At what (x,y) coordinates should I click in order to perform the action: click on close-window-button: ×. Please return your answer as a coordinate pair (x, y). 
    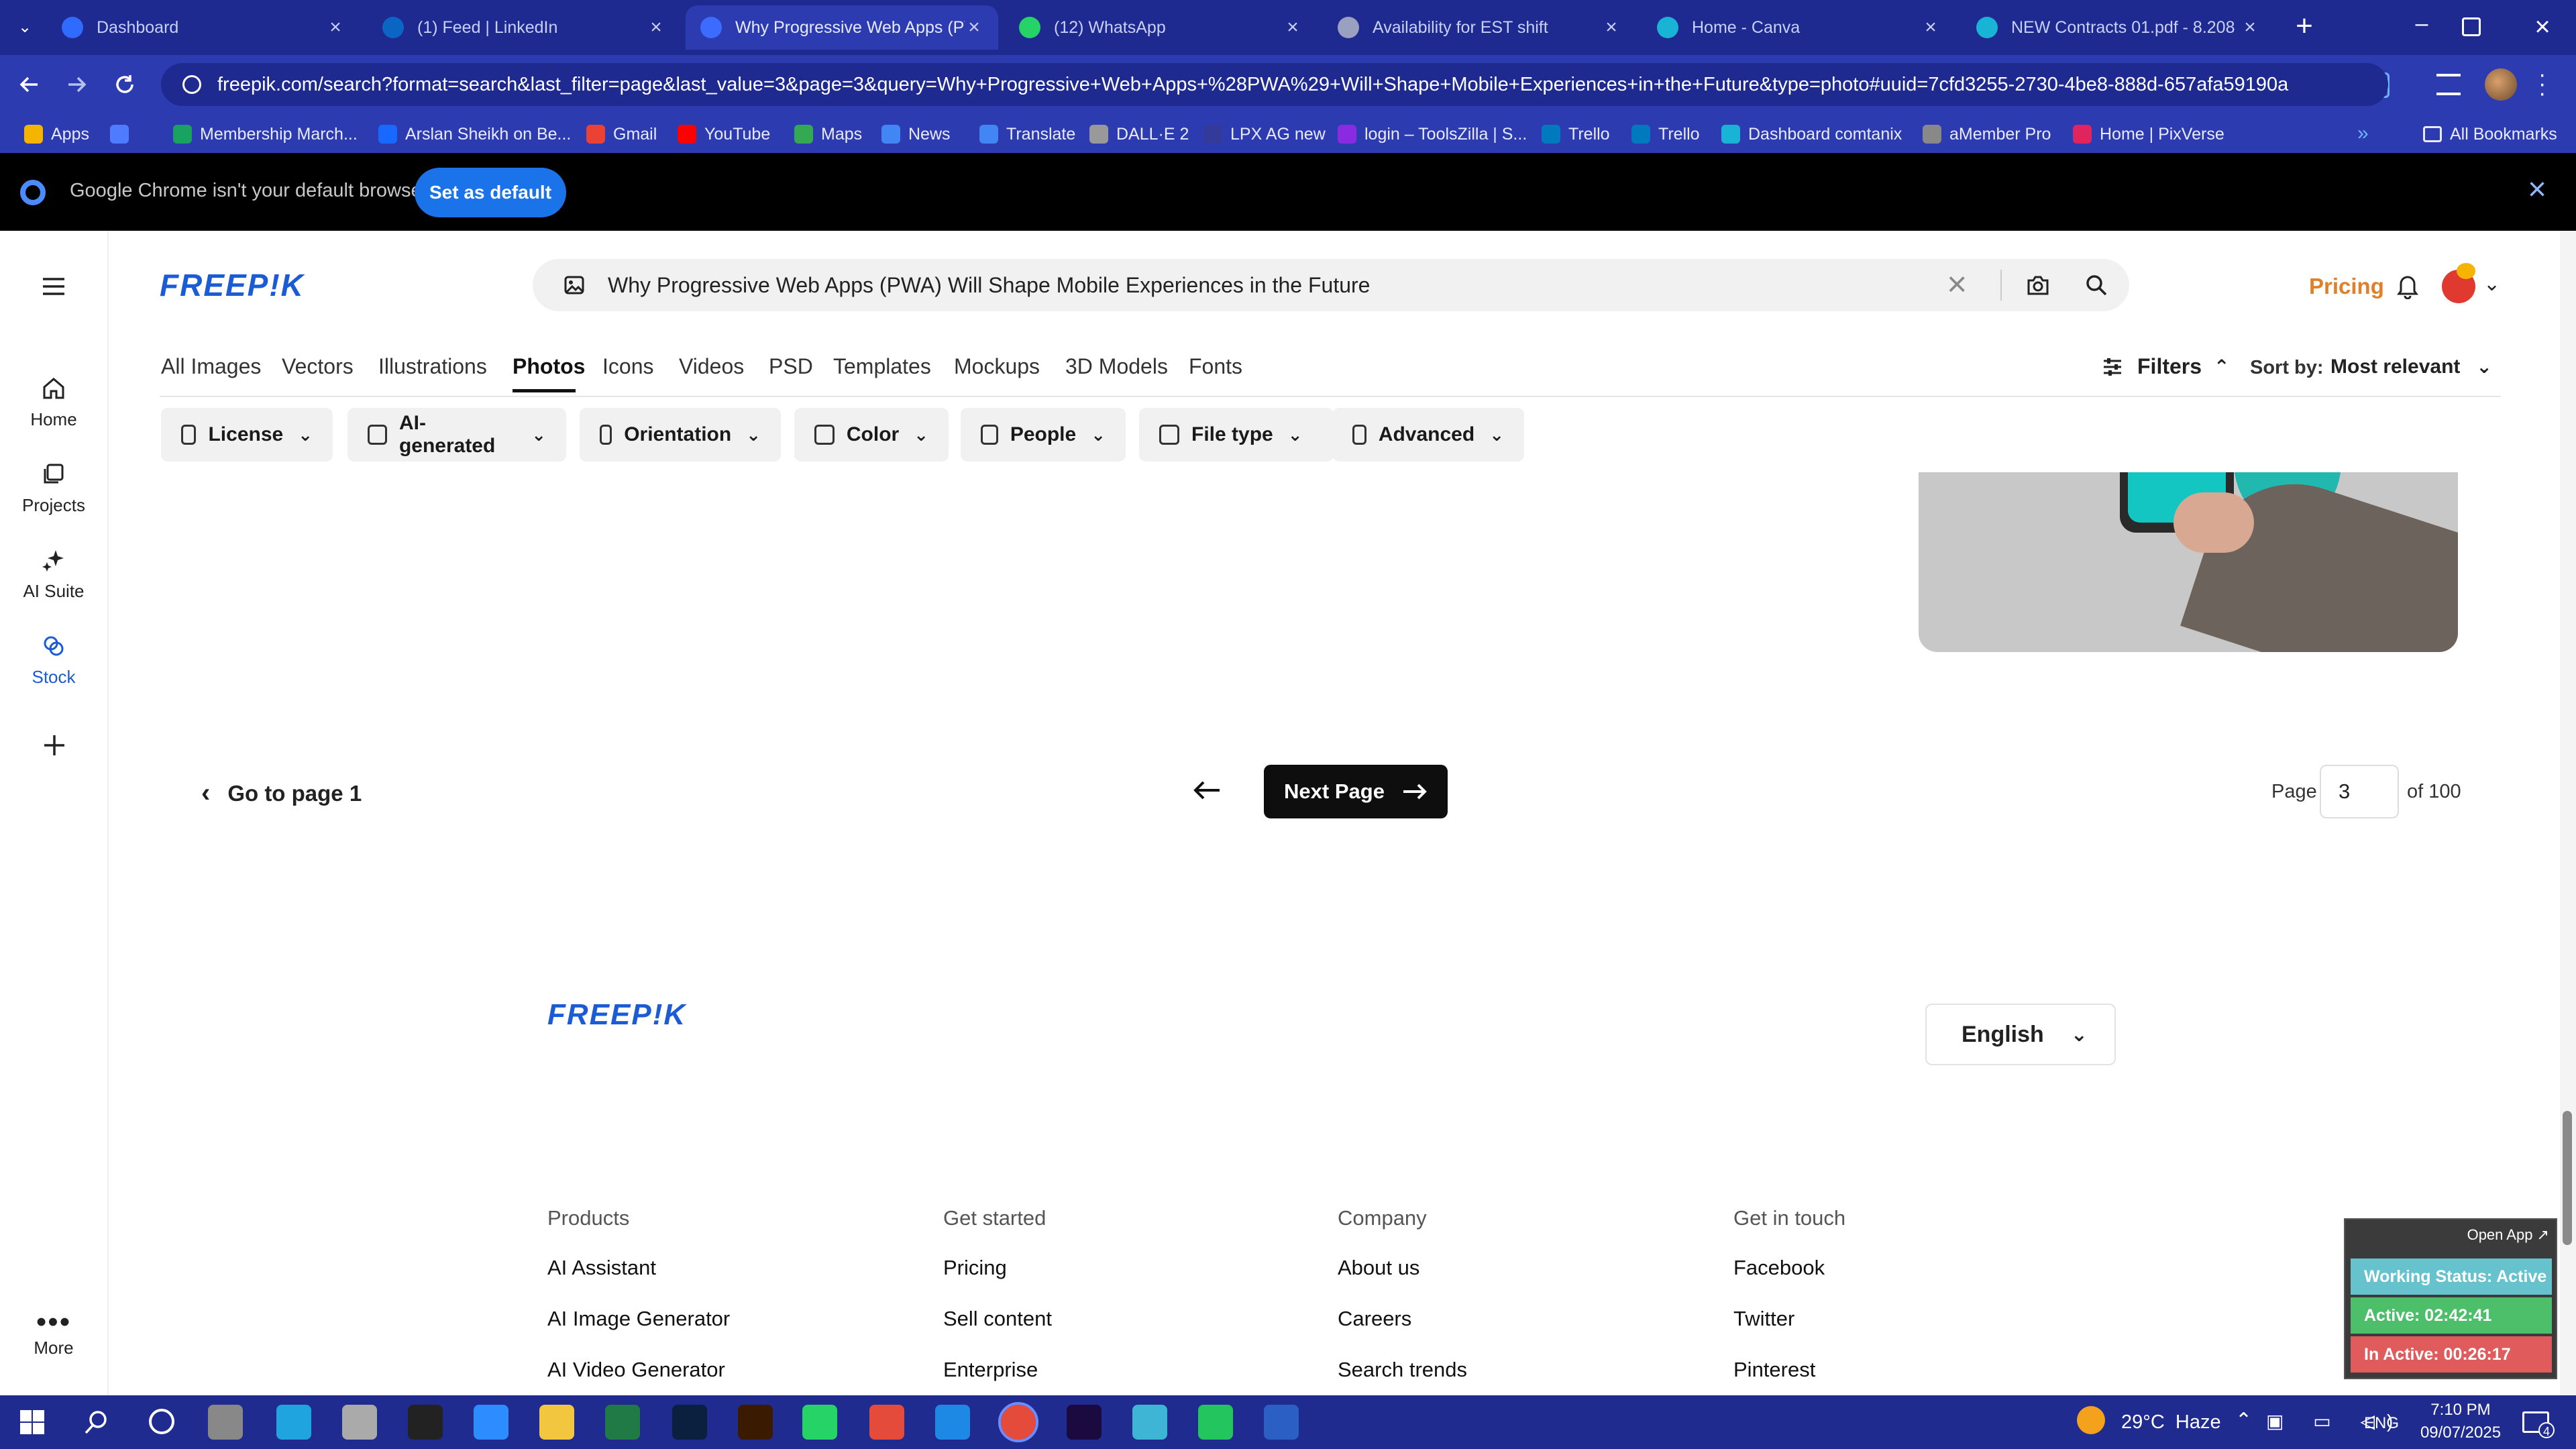
    Looking at the image, I should click on (2542, 27).